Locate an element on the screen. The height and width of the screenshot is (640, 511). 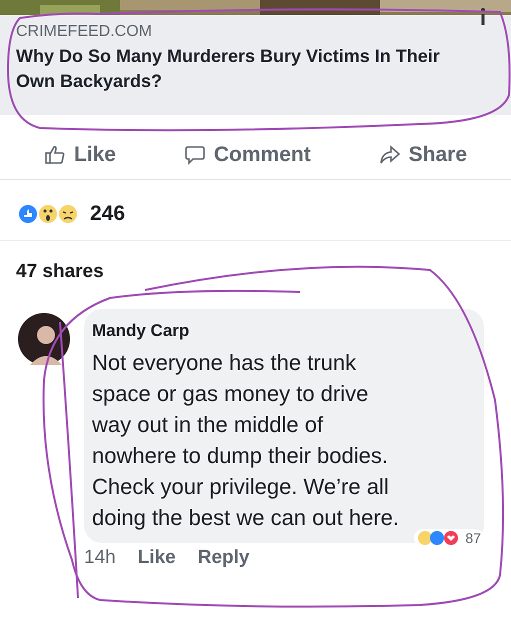
comment-reaction-count: 87 is located at coordinates (473, 538).